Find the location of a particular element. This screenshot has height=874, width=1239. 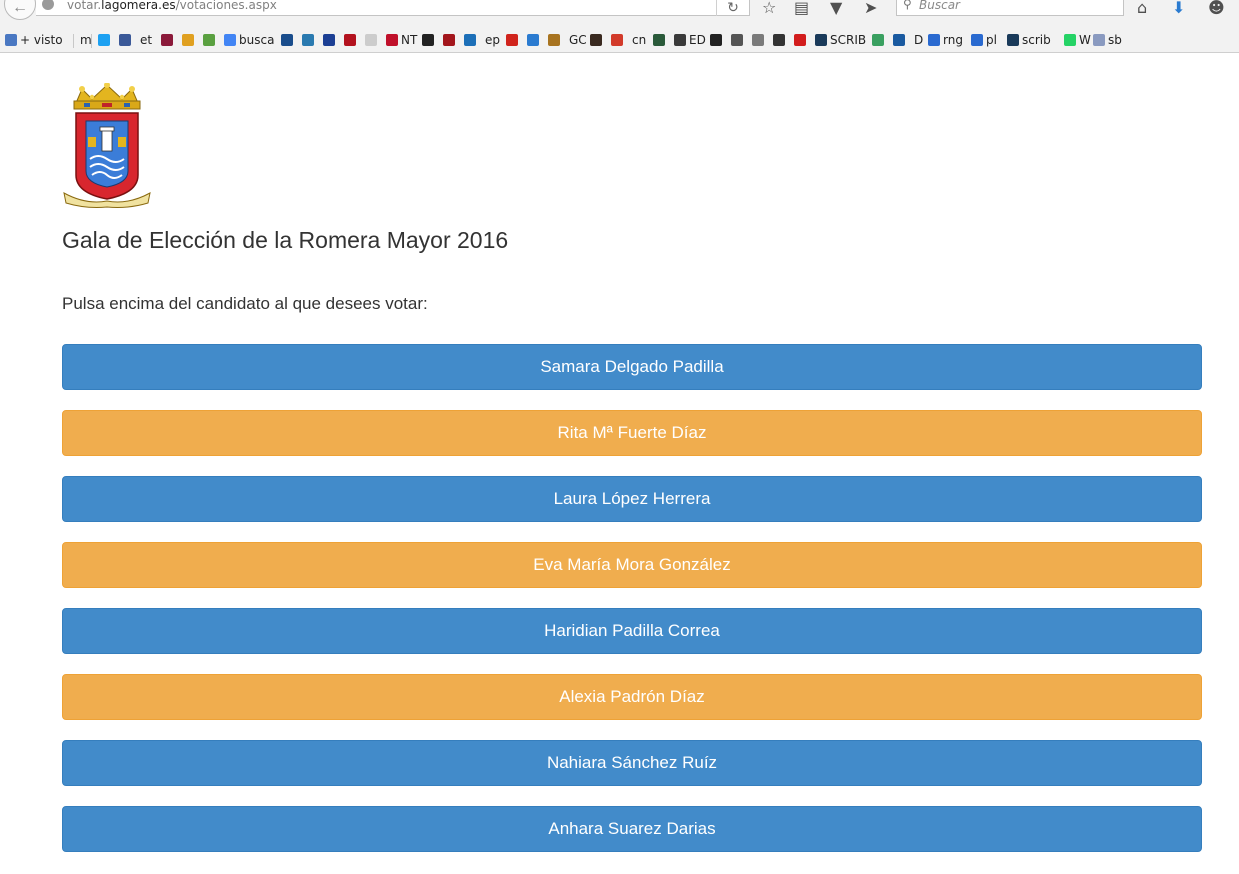

bookmark-label: rng is located at coordinates (953, 40).